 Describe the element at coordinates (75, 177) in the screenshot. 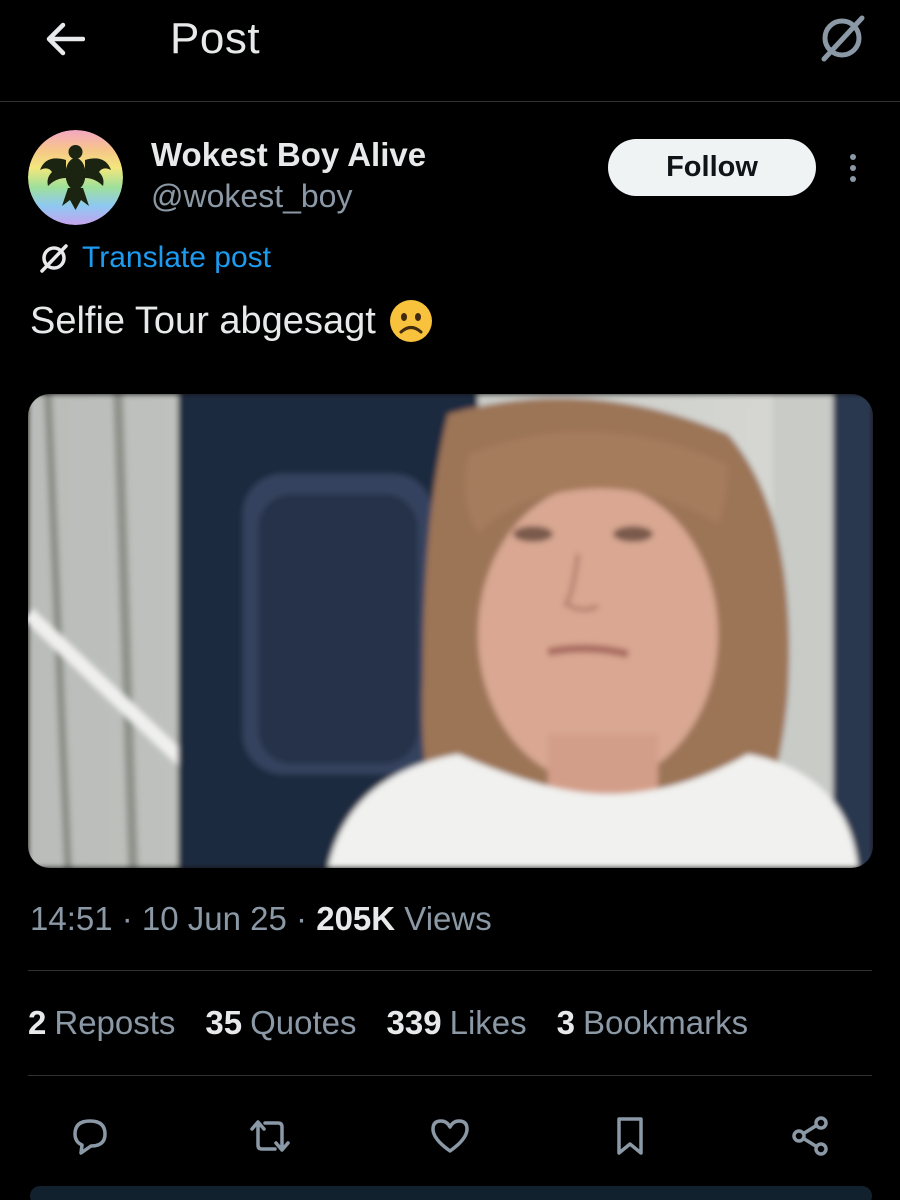

I see `avatar` at that location.